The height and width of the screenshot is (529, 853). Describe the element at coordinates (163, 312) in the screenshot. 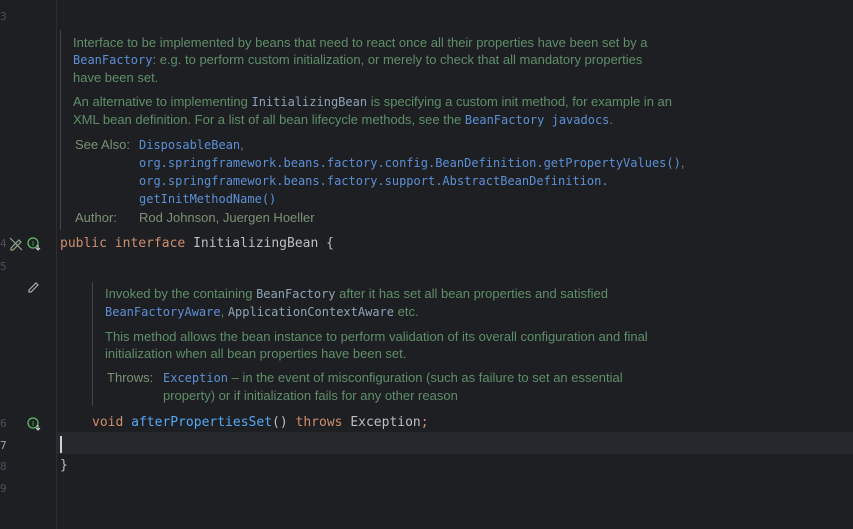

I see `code-reference: BeanFactoryAware` at that location.